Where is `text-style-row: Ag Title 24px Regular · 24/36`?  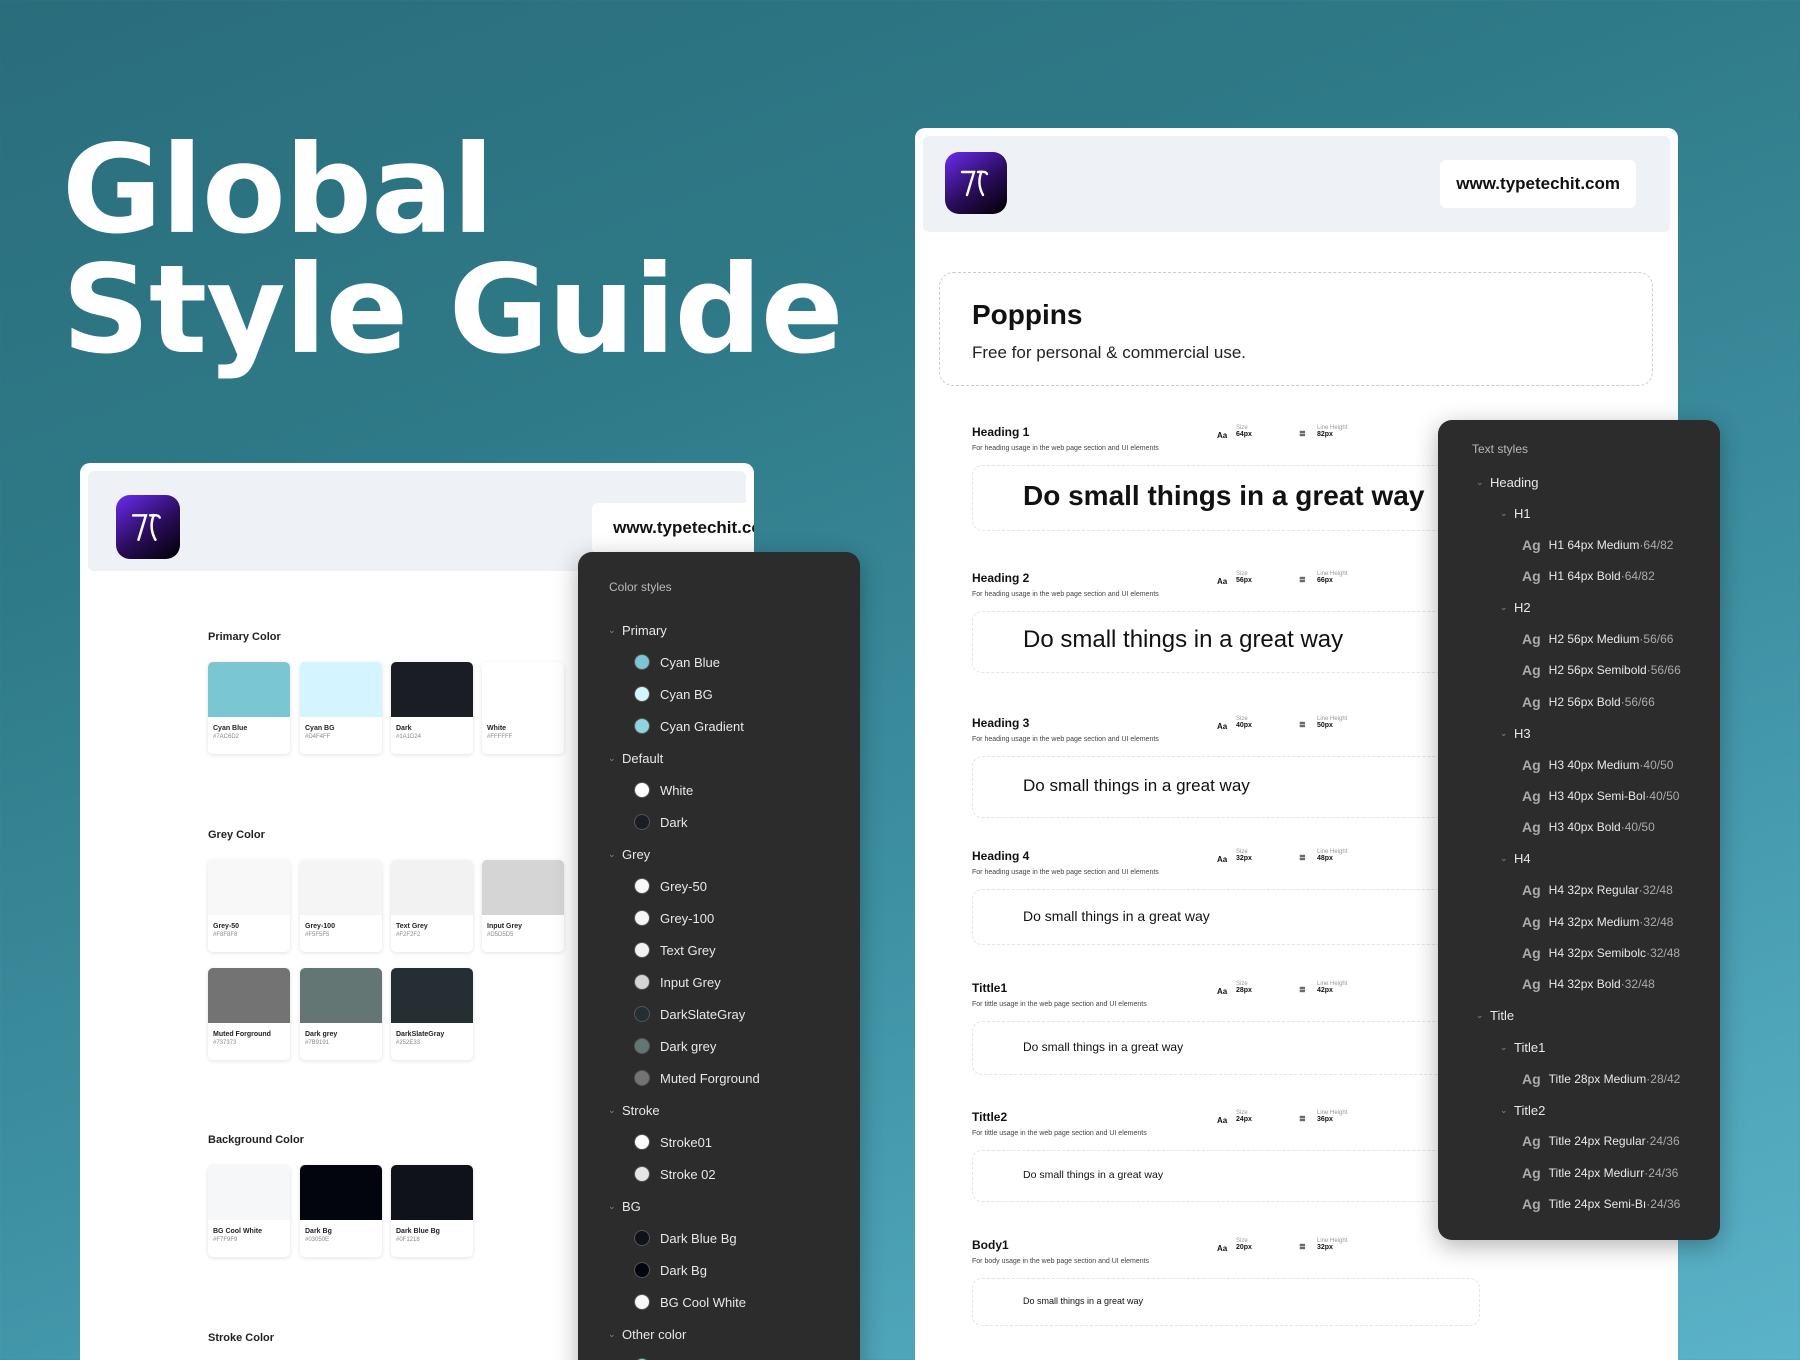 text-style-row: Ag Title 24px Regular · 24/36 is located at coordinates (1601, 1141).